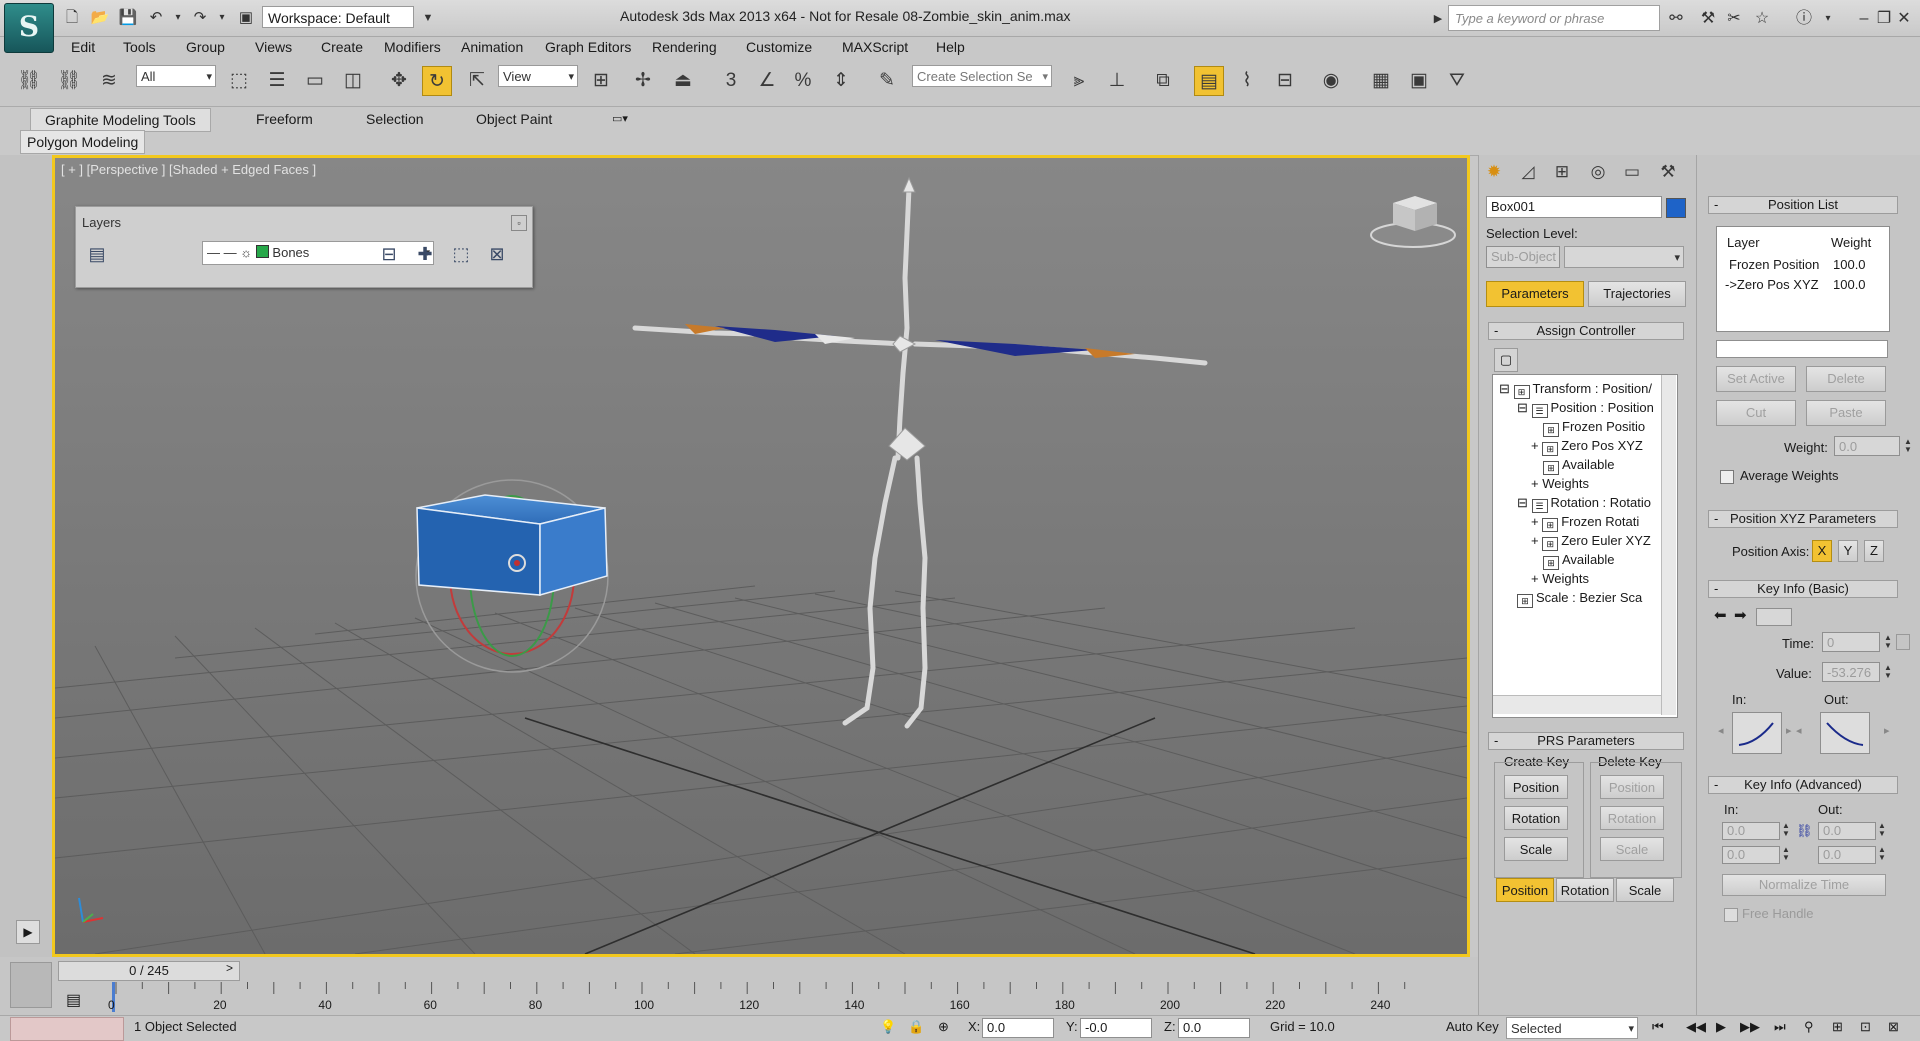 Image resolution: width=1920 pixels, height=1041 pixels. Describe the element at coordinates (1587, 447) in the screenshot. I see `tree-node: + ⊞ Zero Pos XYZ` at that location.